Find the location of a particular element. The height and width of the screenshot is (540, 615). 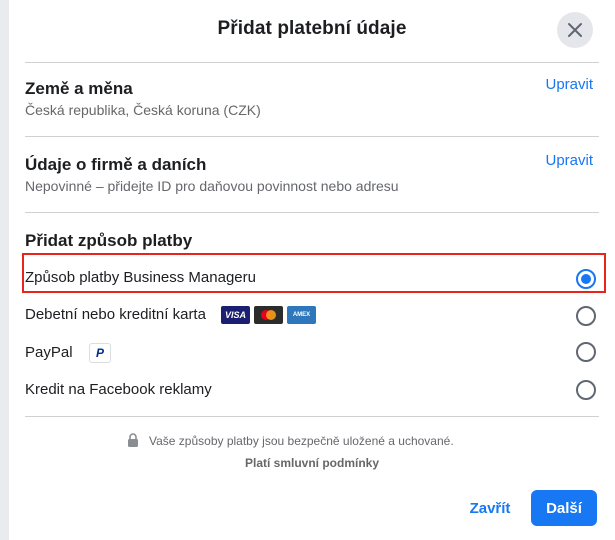

radio-business-manager is located at coordinates (586, 279).